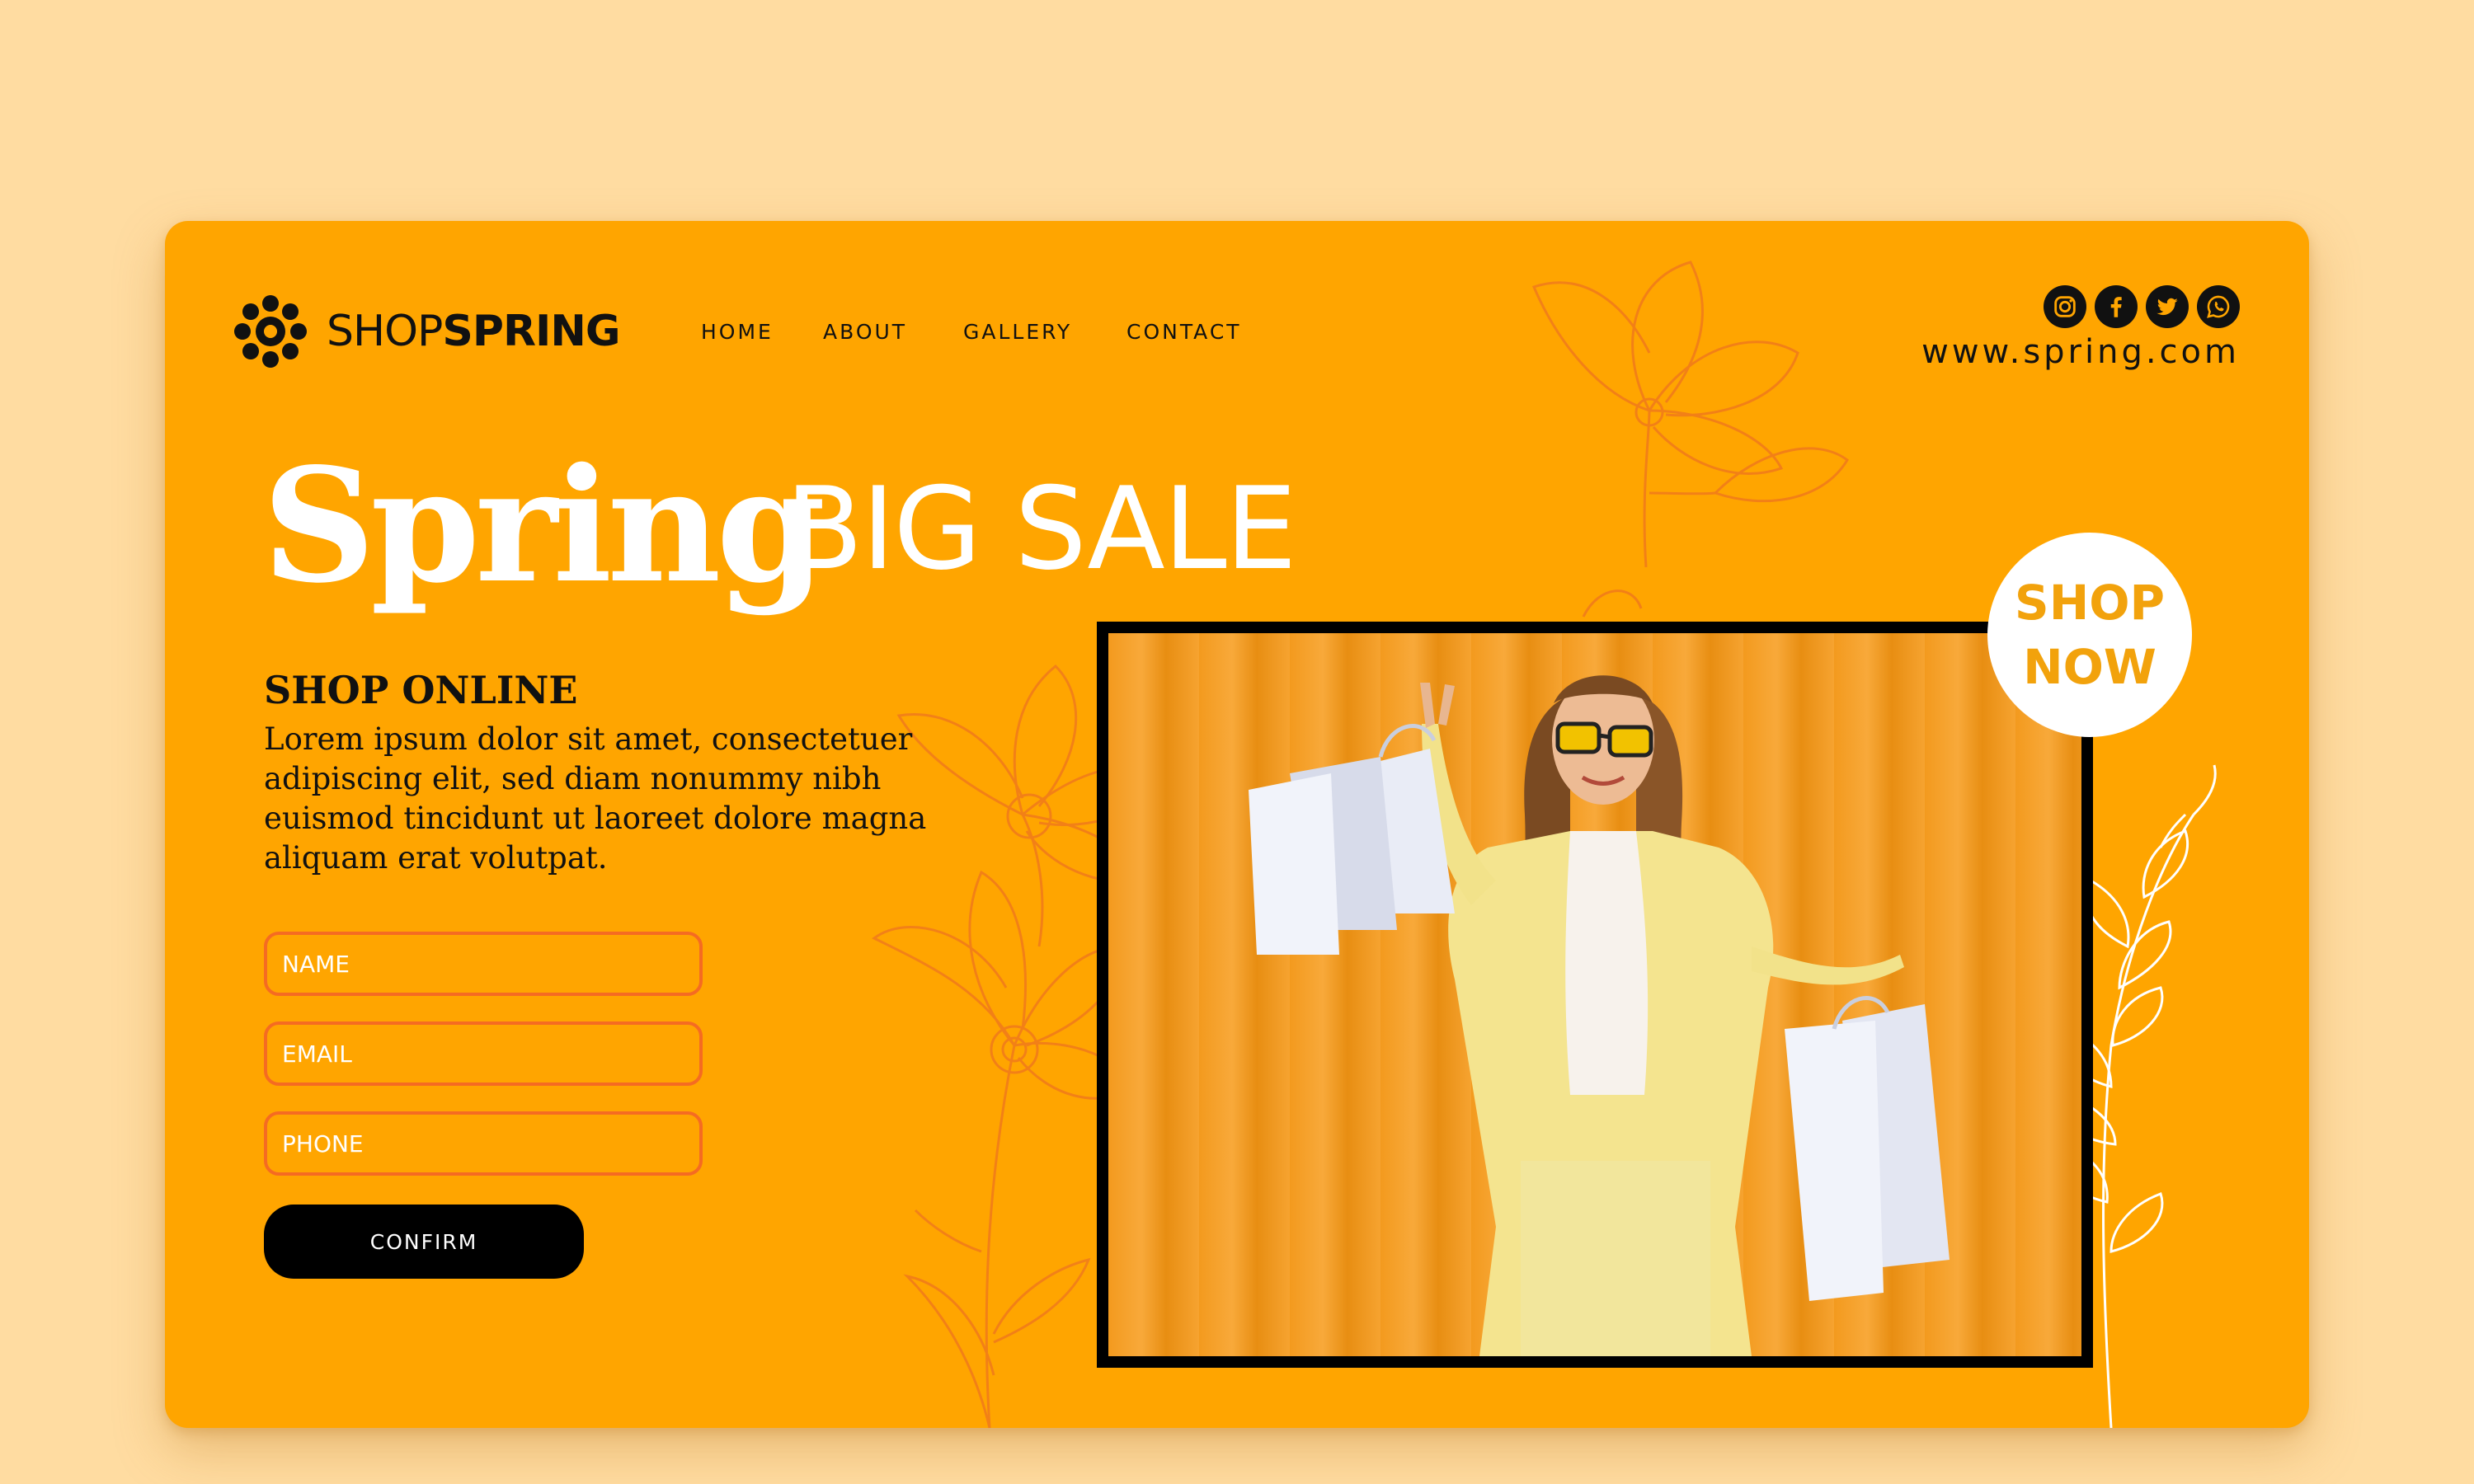  I want to click on nav-contact: CONTACT, so click(1184, 332).